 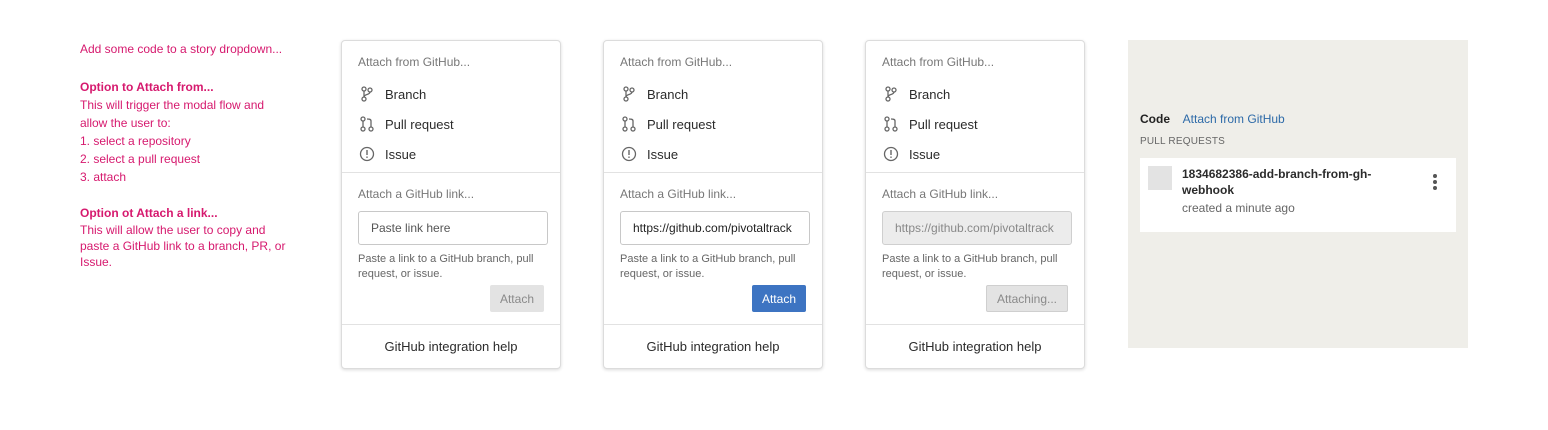 I want to click on note-line: 2. select a pull request, so click(x=140, y=159).